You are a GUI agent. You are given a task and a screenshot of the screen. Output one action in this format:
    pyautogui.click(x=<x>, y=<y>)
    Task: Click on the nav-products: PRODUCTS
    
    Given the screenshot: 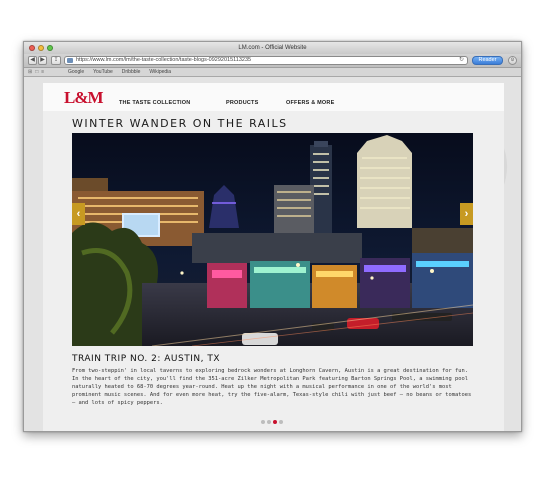 What is the action you would take?
    pyautogui.click(x=242, y=103)
    